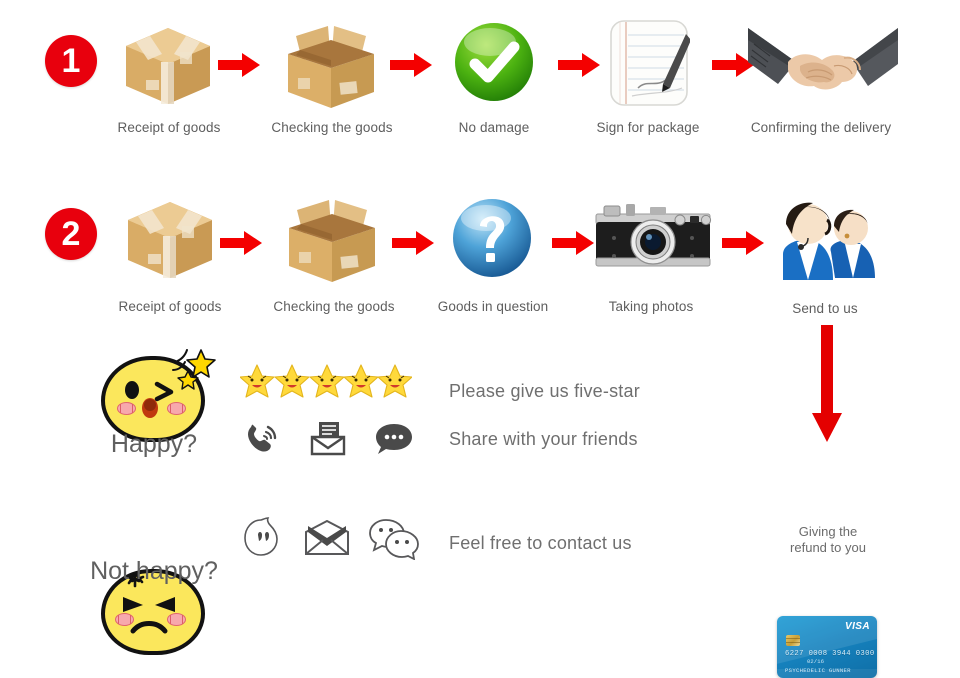  Describe the element at coordinates (71, 234) in the screenshot. I see `step-badge-2: 2` at that location.